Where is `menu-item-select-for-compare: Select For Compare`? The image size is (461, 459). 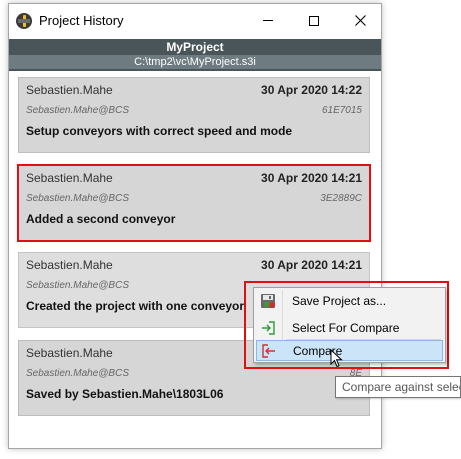
menu-item-select-for-compare: Select For Compare is located at coordinates (349, 328).